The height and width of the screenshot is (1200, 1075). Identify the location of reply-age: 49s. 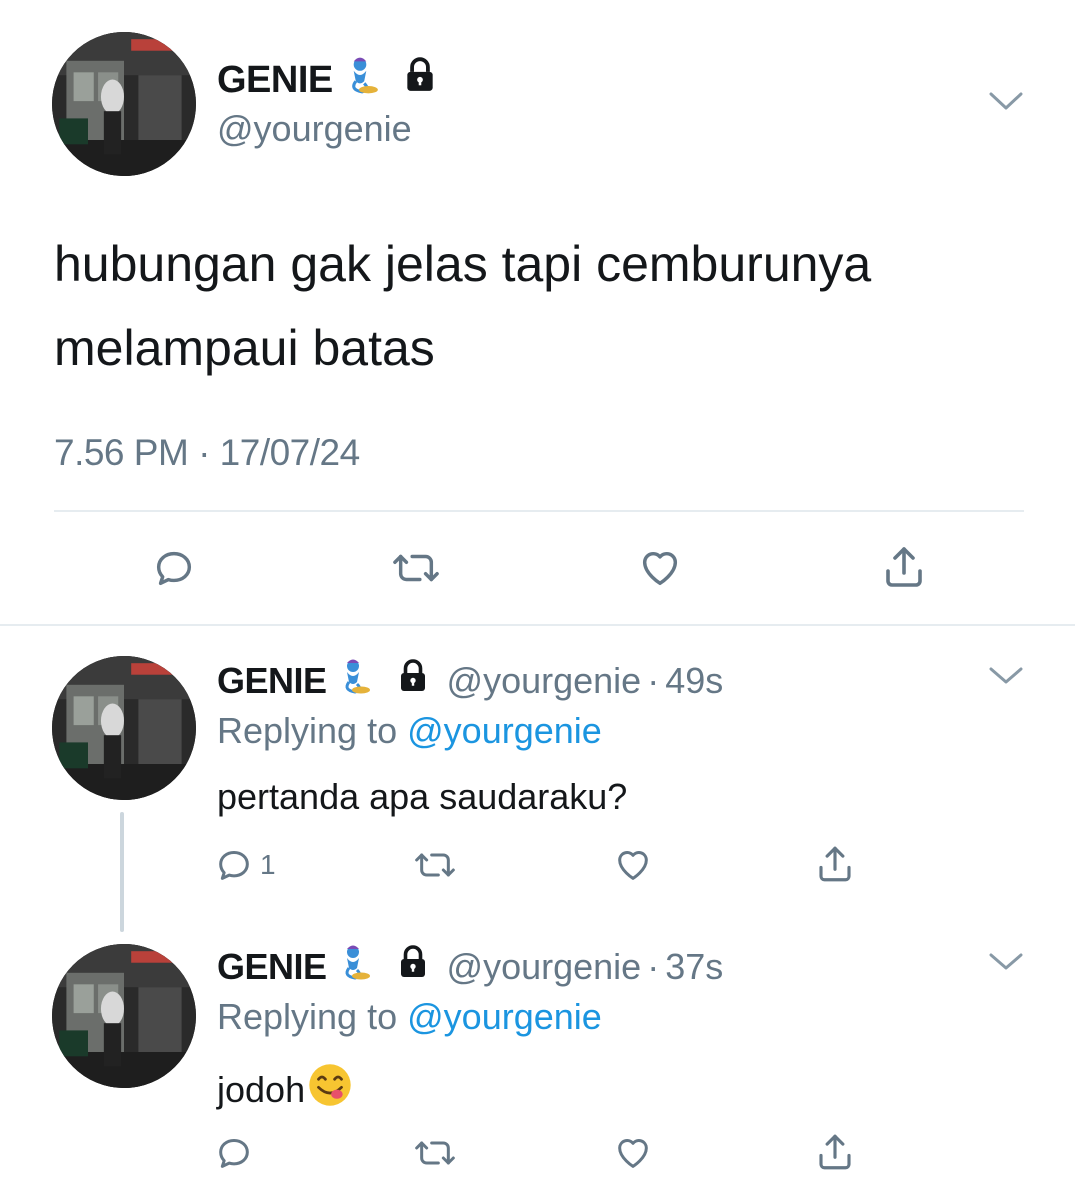
(694, 681).